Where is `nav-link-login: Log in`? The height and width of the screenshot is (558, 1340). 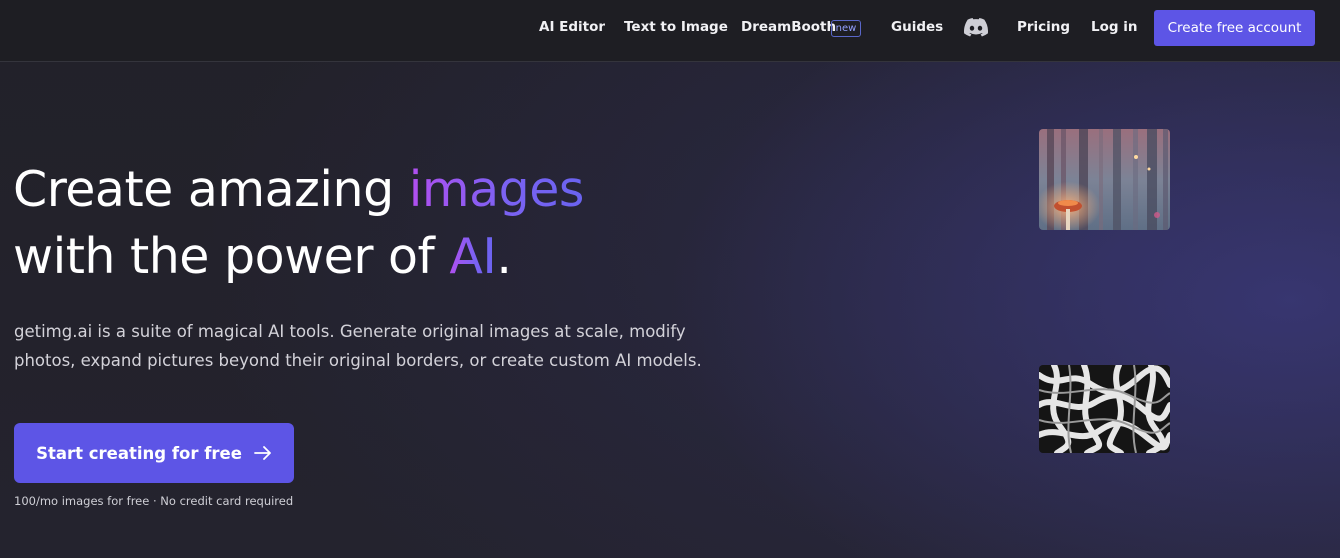 nav-link-login: Log in is located at coordinates (1114, 27).